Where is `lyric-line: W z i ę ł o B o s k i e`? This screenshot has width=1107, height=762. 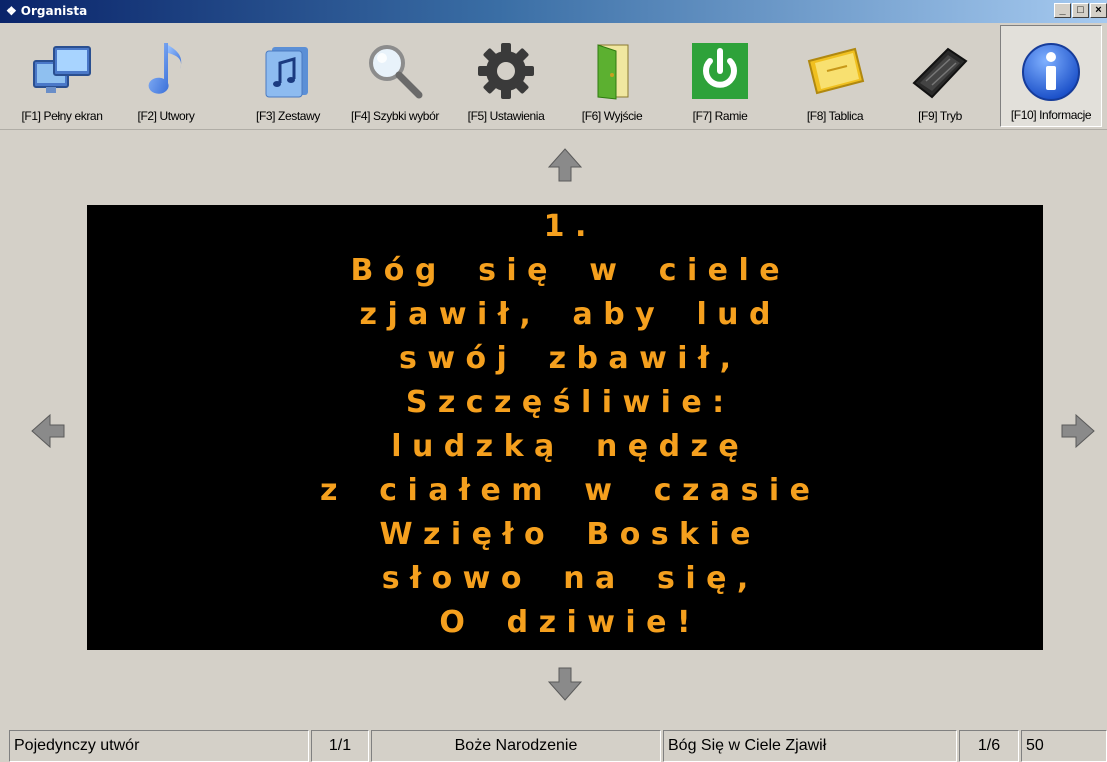 lyric-line: W z i ę ł o B o s k i e is located at coordinates (565, 534).